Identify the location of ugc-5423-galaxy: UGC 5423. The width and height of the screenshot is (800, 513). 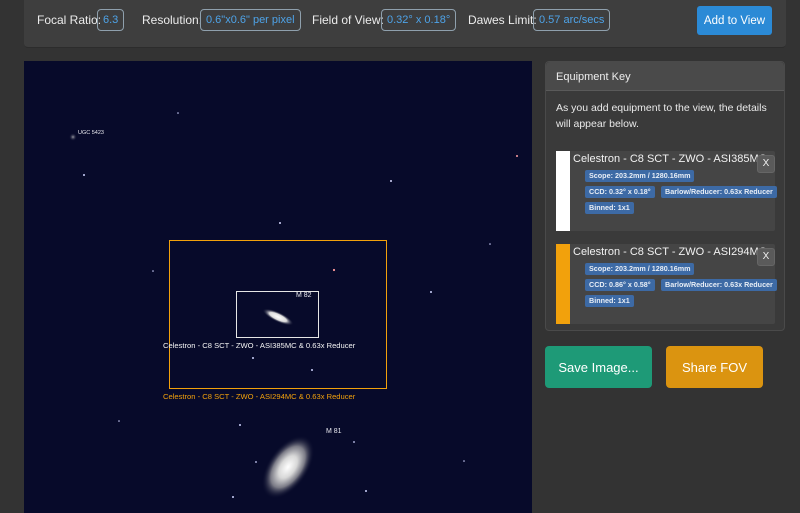
(86, 135).